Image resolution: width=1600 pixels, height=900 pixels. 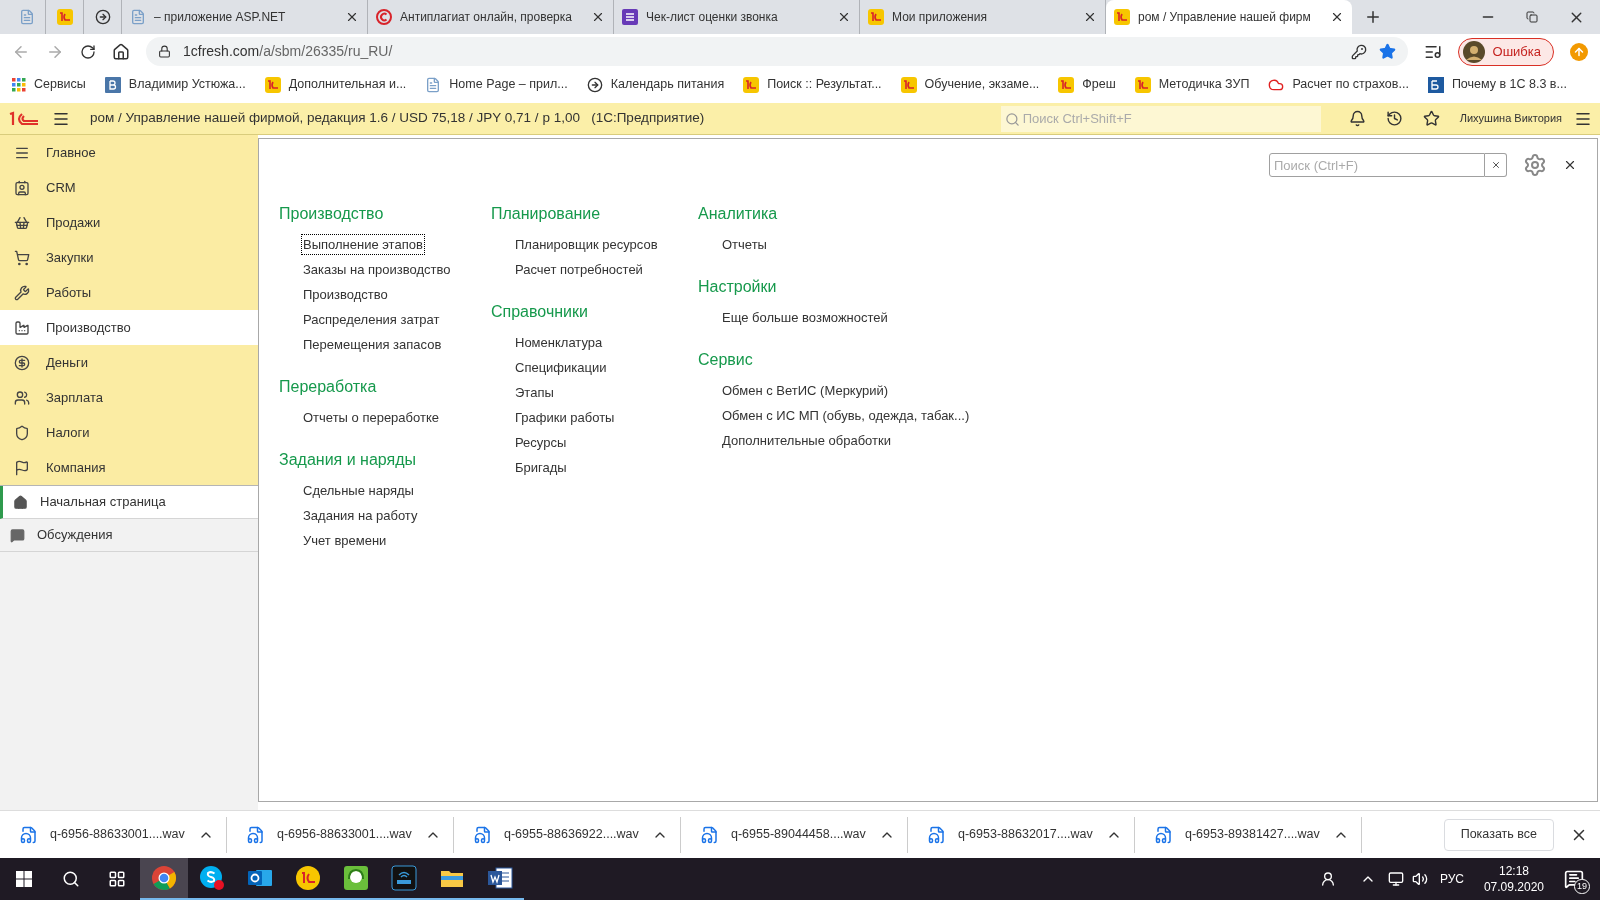 I want to click on menu-link: Обмен с ВетИС (Меркурий), so click(x=805, y=390).